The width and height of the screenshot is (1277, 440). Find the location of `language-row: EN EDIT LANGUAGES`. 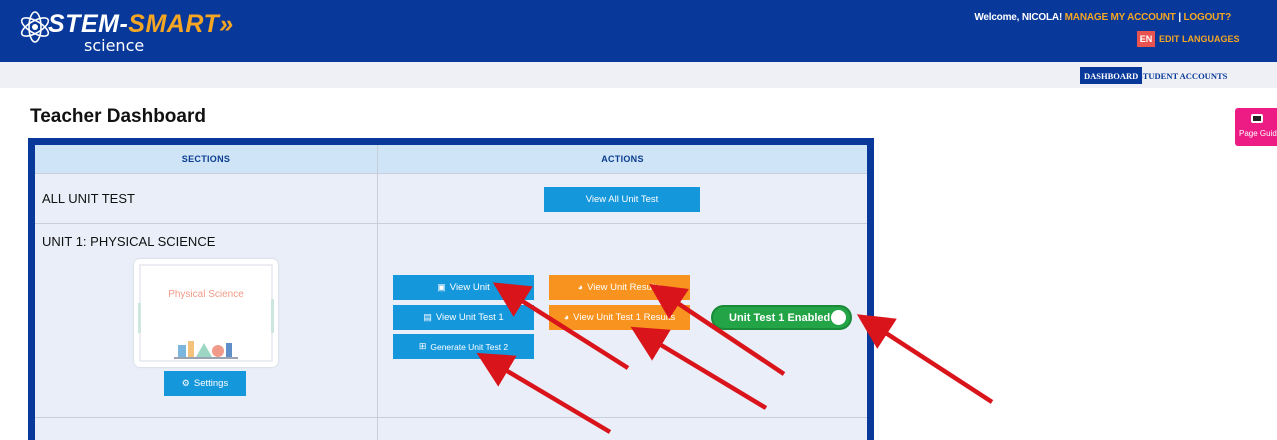

language-row: EN EDIT LANGUAGES is located at coordinates (1188, 39).